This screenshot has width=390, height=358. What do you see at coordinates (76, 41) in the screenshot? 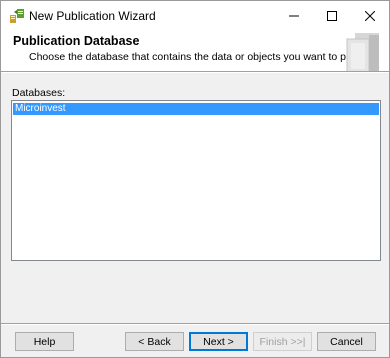
I see `page-title: Publication Database` at bounding box center [76, 41].